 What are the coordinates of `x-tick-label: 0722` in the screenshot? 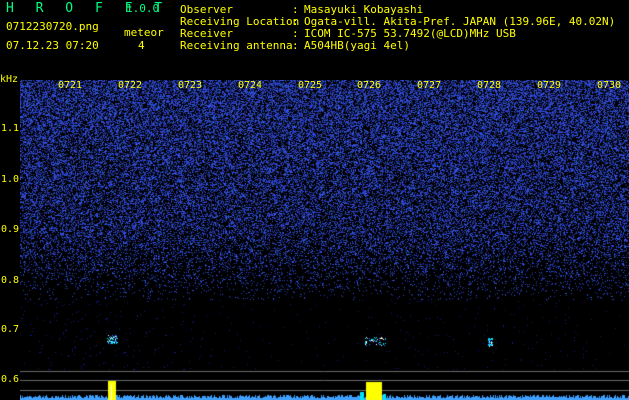 It's located at (130, 85).